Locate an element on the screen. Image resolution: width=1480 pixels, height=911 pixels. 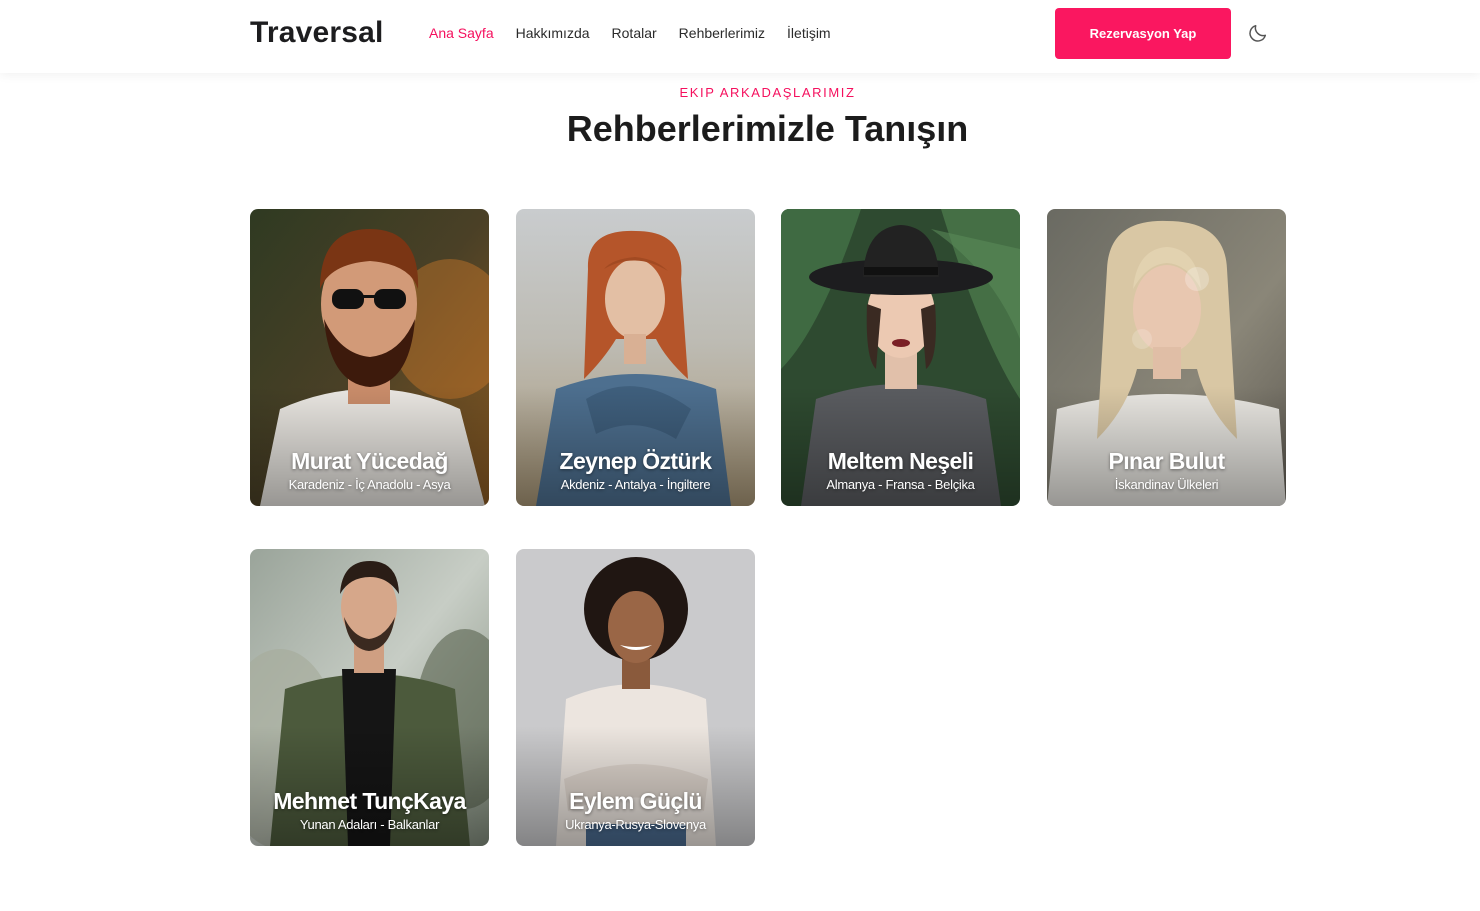
guide-name: Pınar Bulut is located at coordinates (1166, 461).